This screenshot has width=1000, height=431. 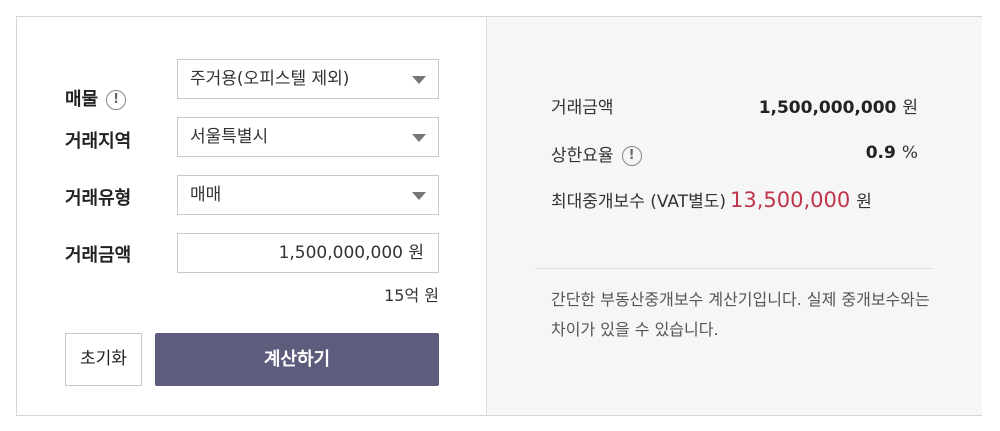 I want to click on rate-value: 0.9, so click(x=880, y=153).